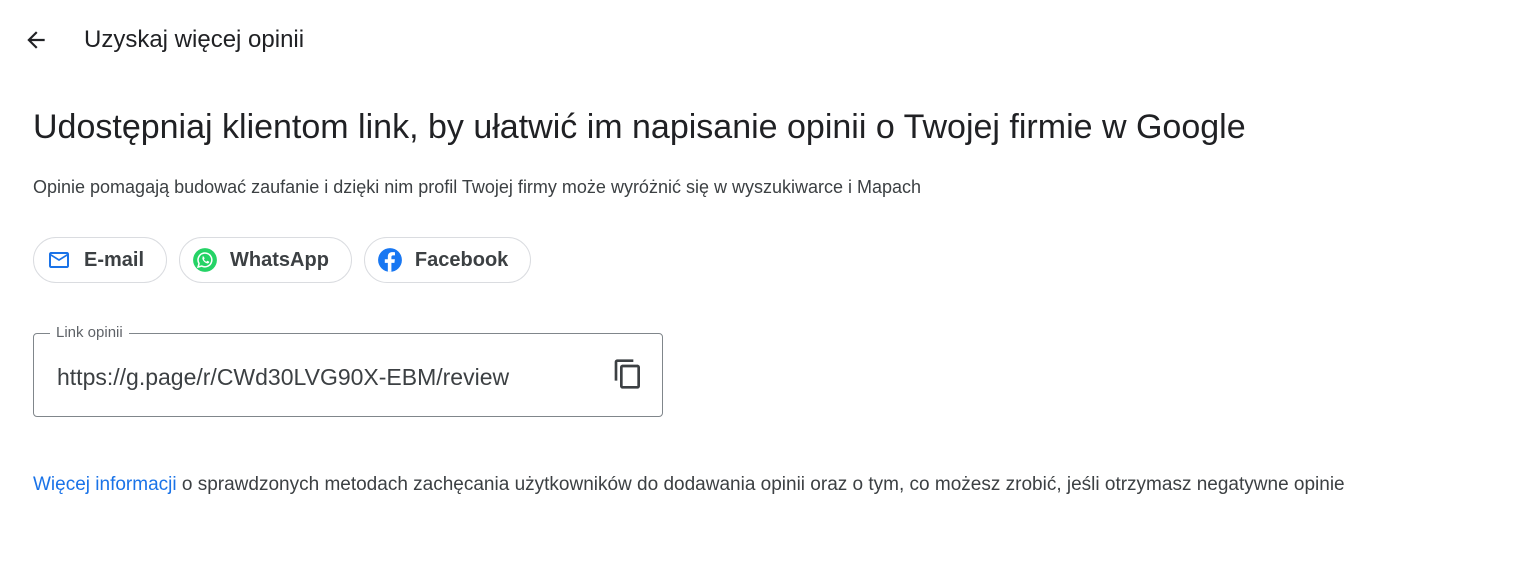 This screenshot has width=1538, height=572. What do you see at coordinates (461, 260) in the screenshot?
I see `share-facebook-label: Facebook` at bounding box center [461, 260].